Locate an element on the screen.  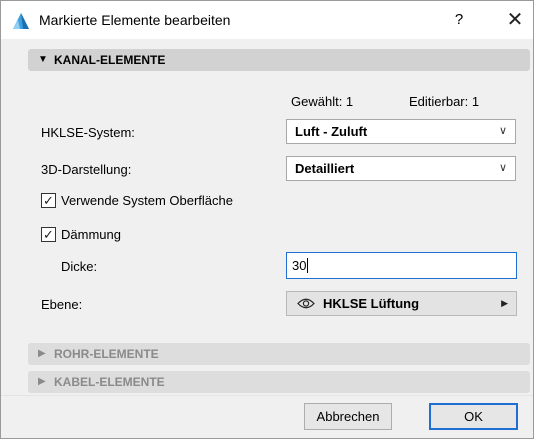
thickness-input: 30 is located at coordinates (401, 265).